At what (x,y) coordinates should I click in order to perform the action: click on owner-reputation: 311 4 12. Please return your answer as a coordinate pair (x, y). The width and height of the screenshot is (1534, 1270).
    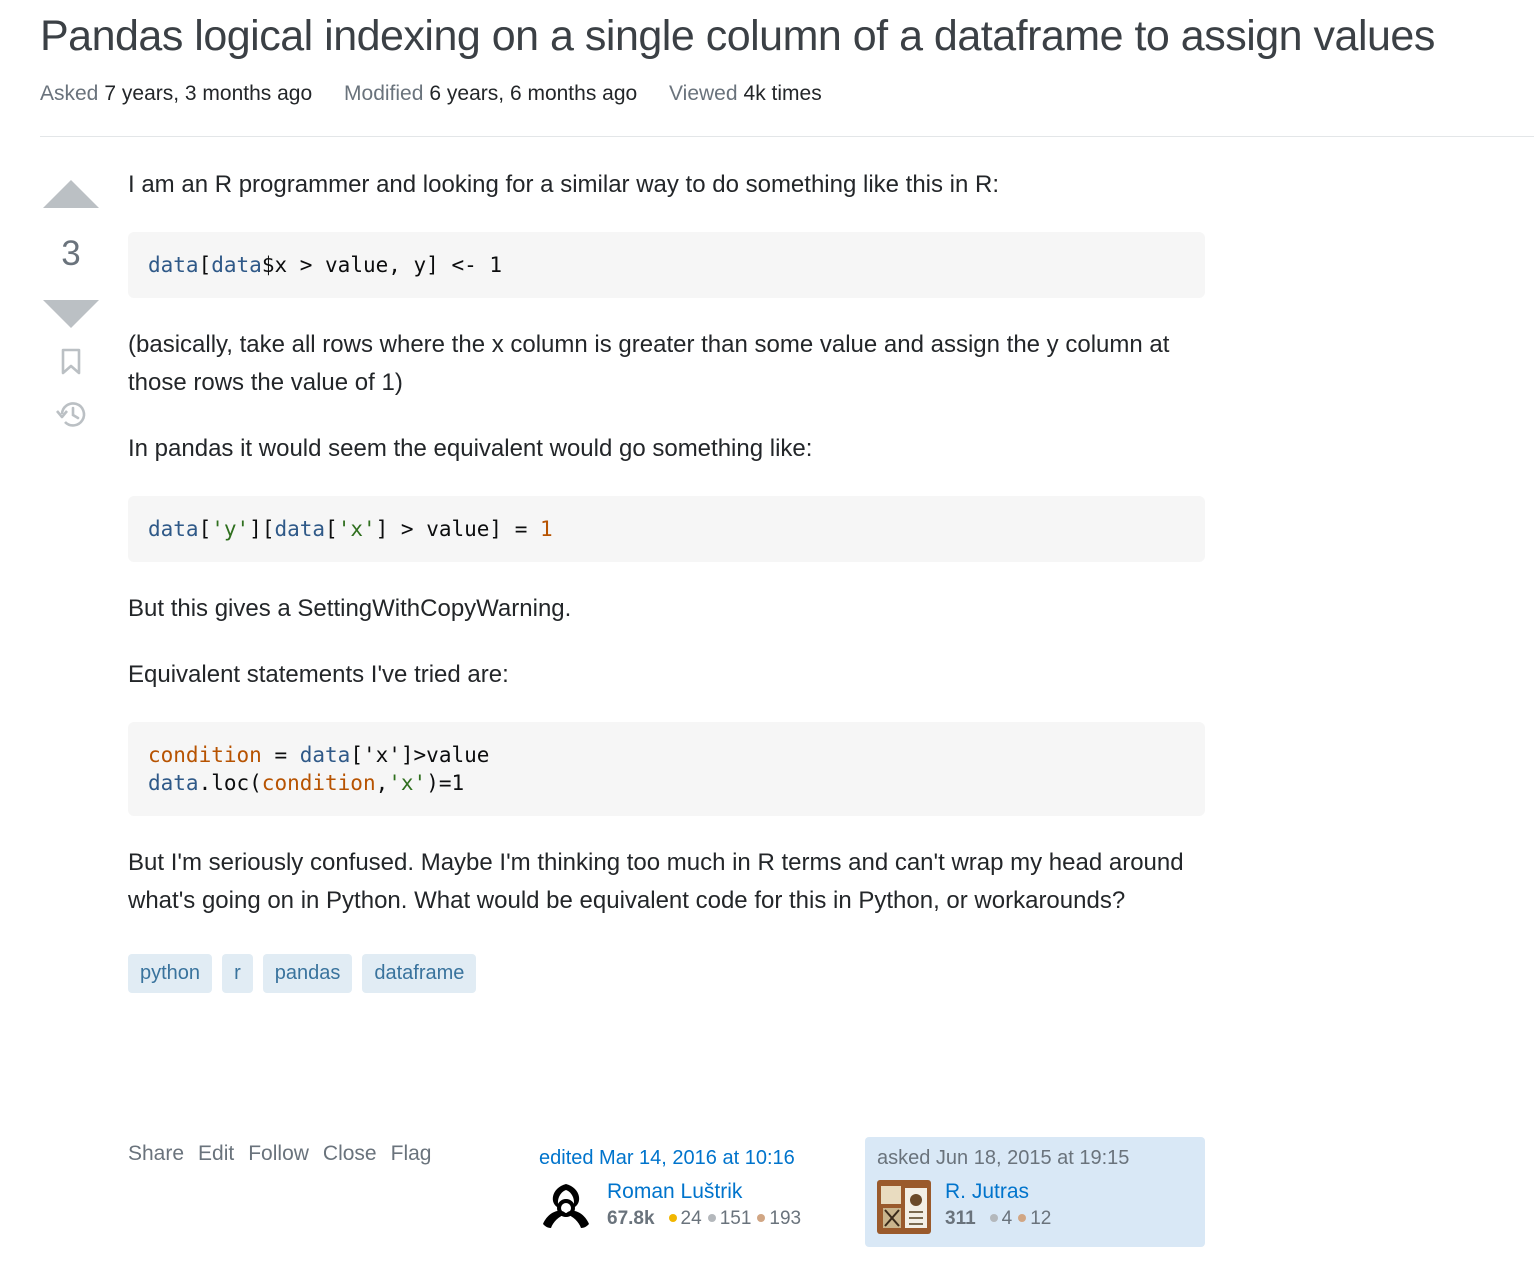
    Looking at the image, I should click on (998, 1218).